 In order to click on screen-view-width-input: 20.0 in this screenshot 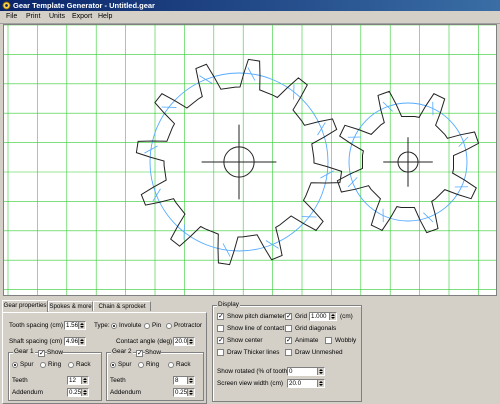, I will do `click(306, 383)`.